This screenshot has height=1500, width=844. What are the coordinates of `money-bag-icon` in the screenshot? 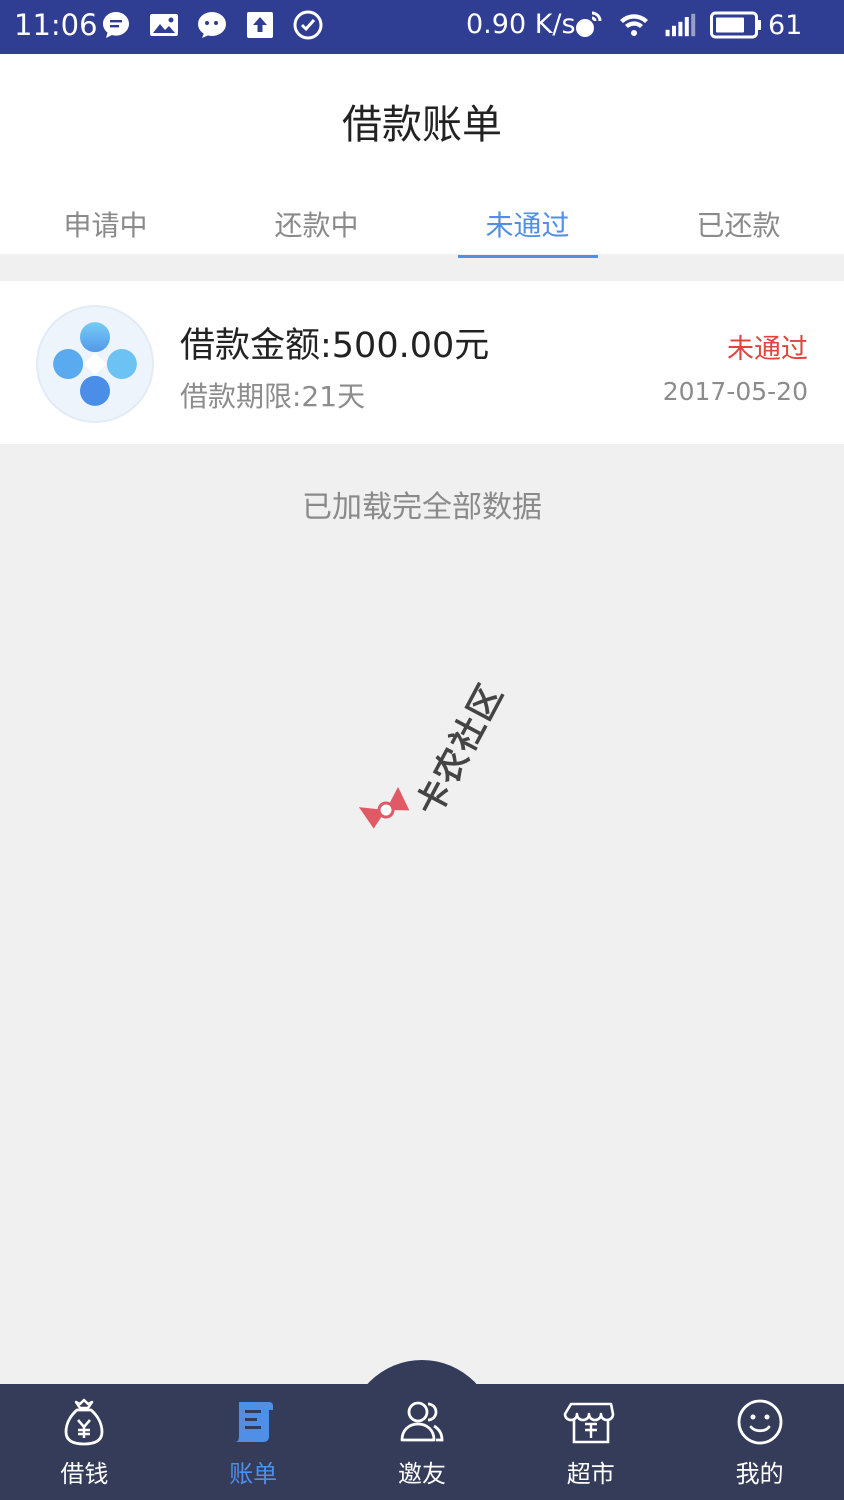 It's located at (84, 1422).